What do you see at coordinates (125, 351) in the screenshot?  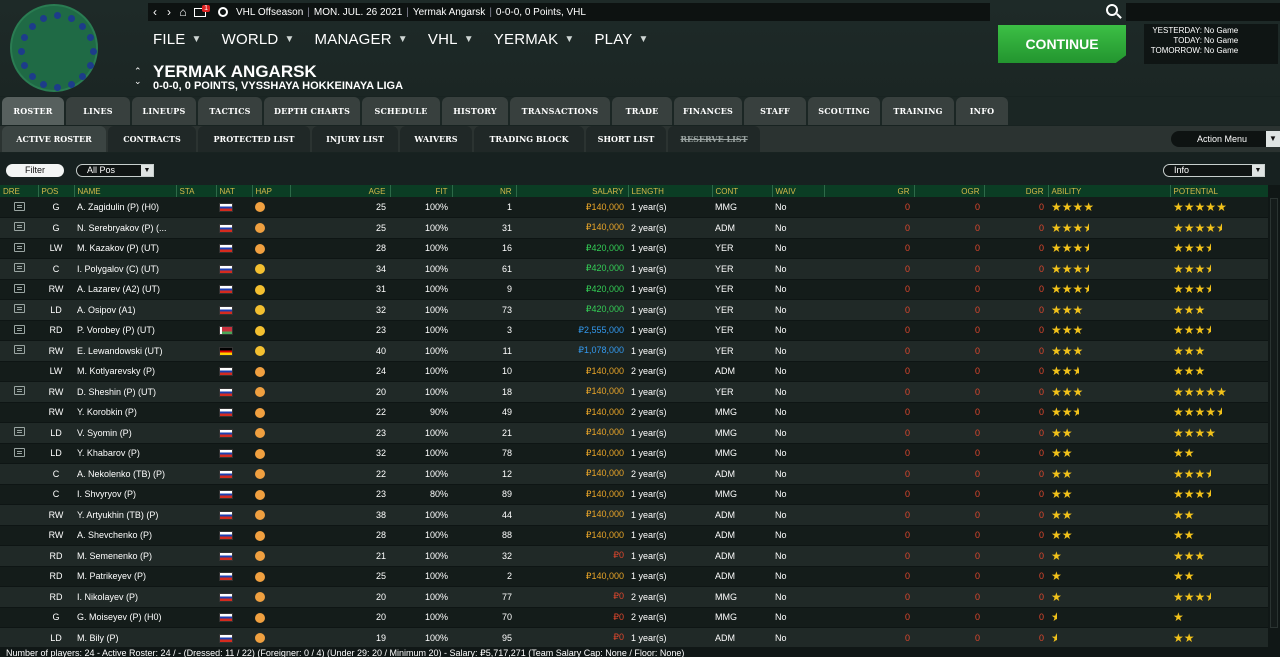 I see `player-name: E. Lewandowski (UT)` at bounding box center [125, 351].